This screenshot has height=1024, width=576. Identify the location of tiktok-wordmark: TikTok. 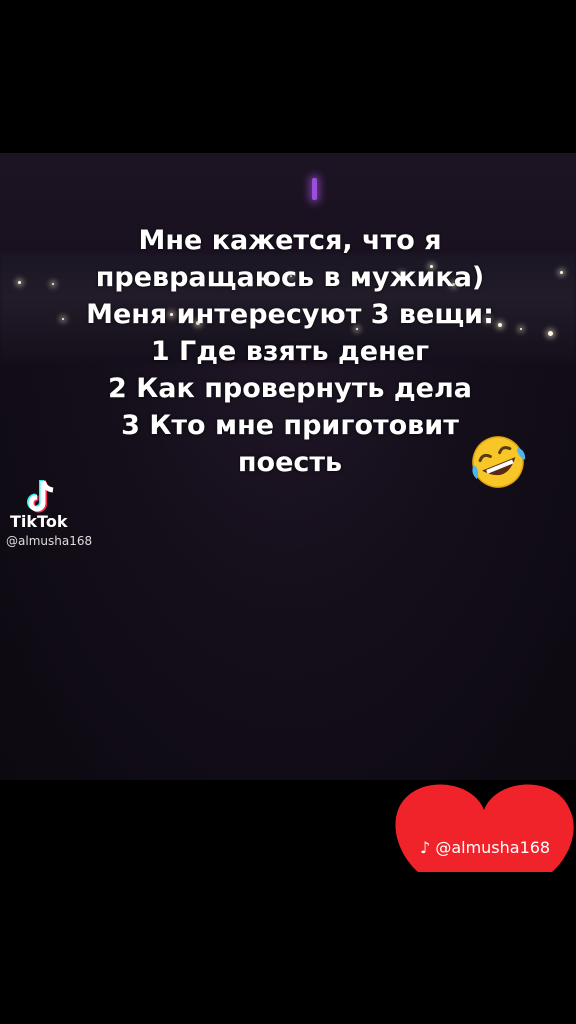
(39, 521).